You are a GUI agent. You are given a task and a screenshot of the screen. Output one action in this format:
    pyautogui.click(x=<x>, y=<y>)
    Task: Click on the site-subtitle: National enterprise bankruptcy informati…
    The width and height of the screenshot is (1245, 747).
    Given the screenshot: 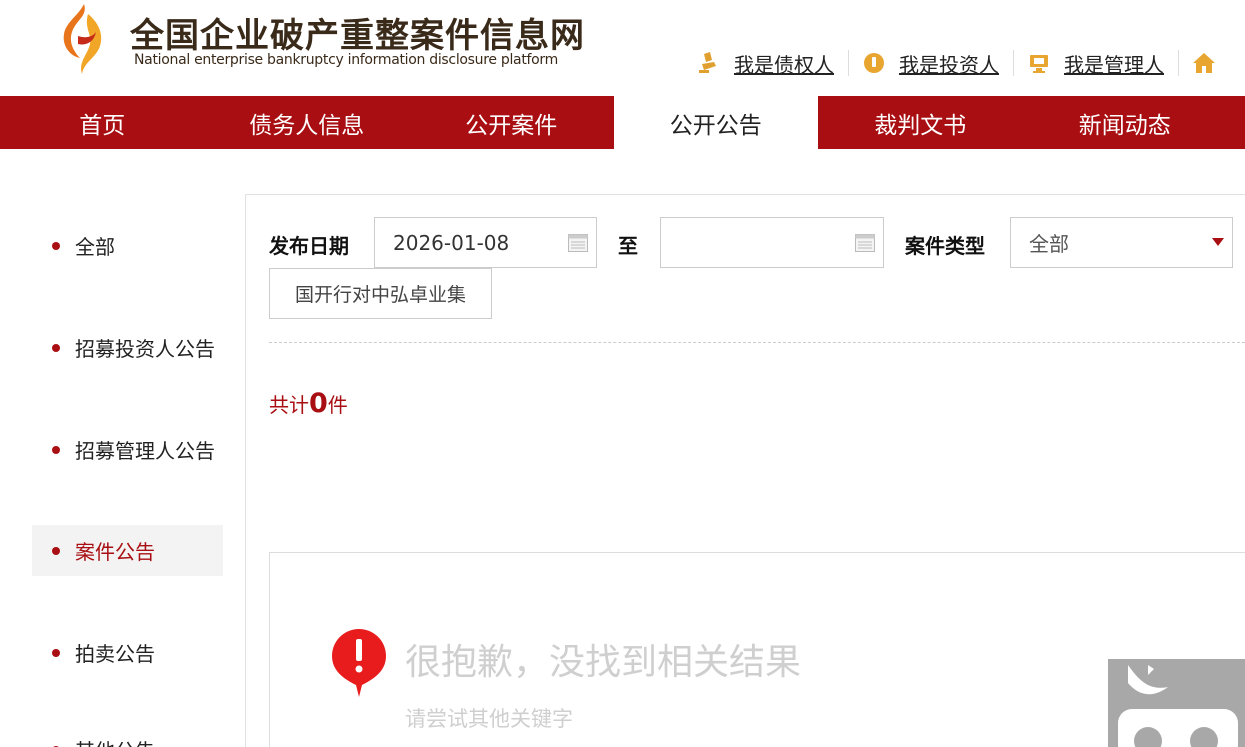 What is the action you would take?
    pyautogui.click(x=346, y=60)
    